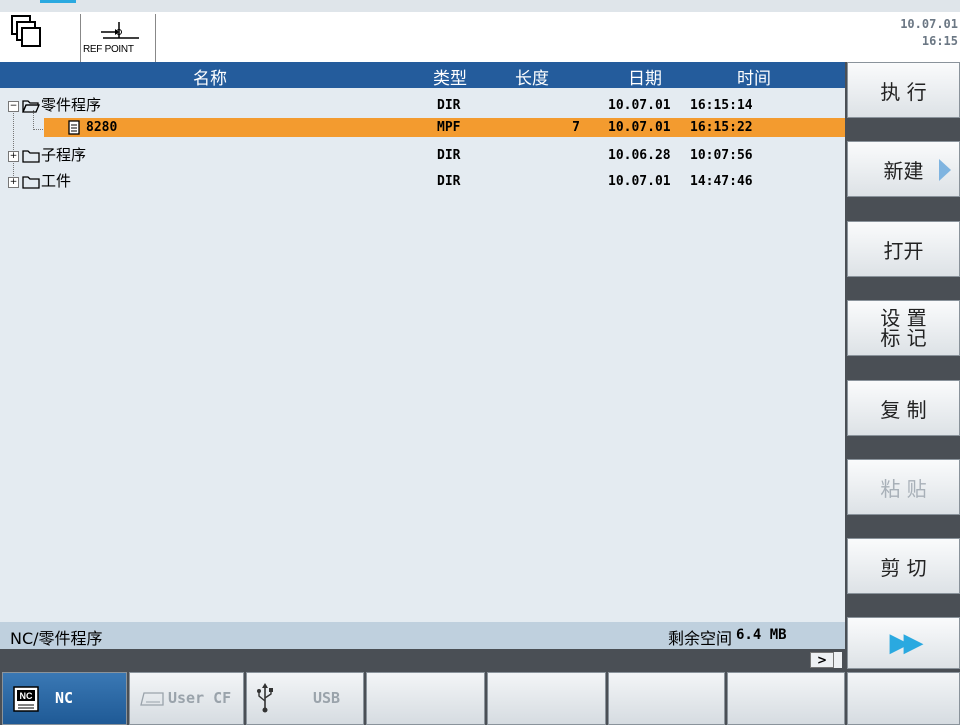  I want to click on paste-label: 粘 贴, so click(903, 488).